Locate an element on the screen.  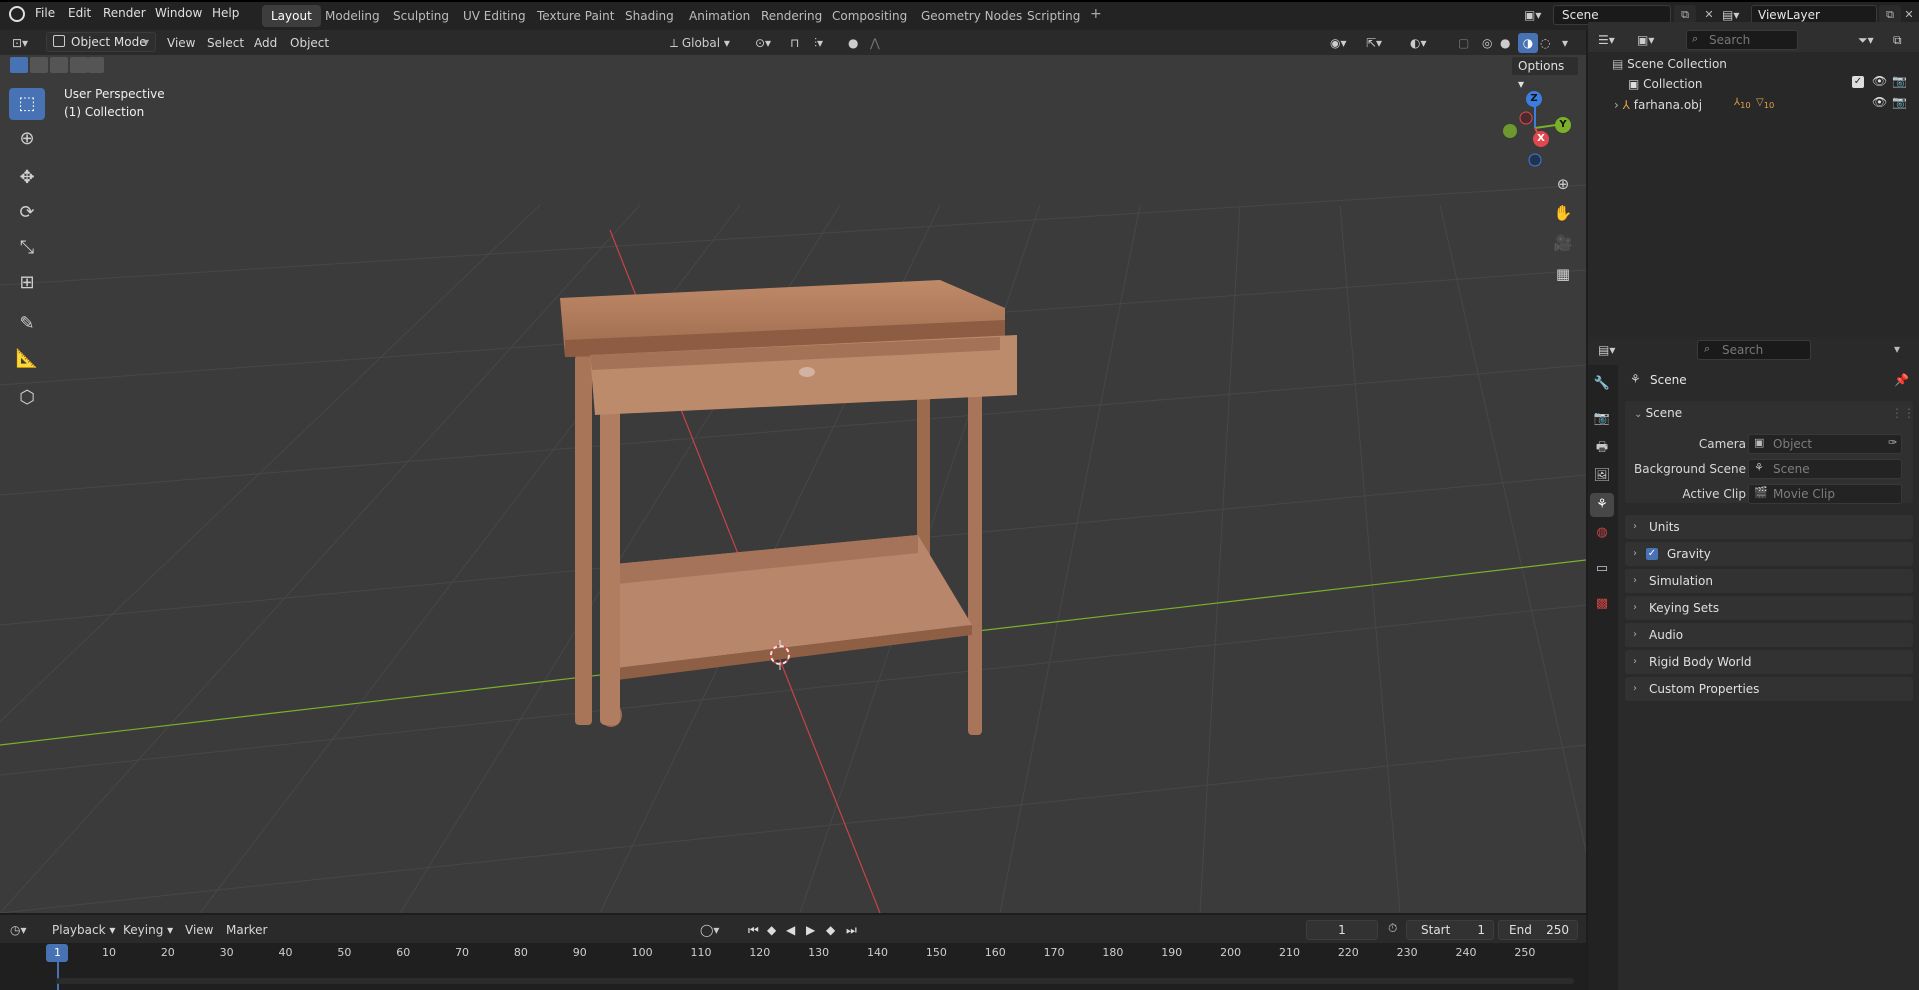
blender-logo-icon is located at coordinates (17, 14).